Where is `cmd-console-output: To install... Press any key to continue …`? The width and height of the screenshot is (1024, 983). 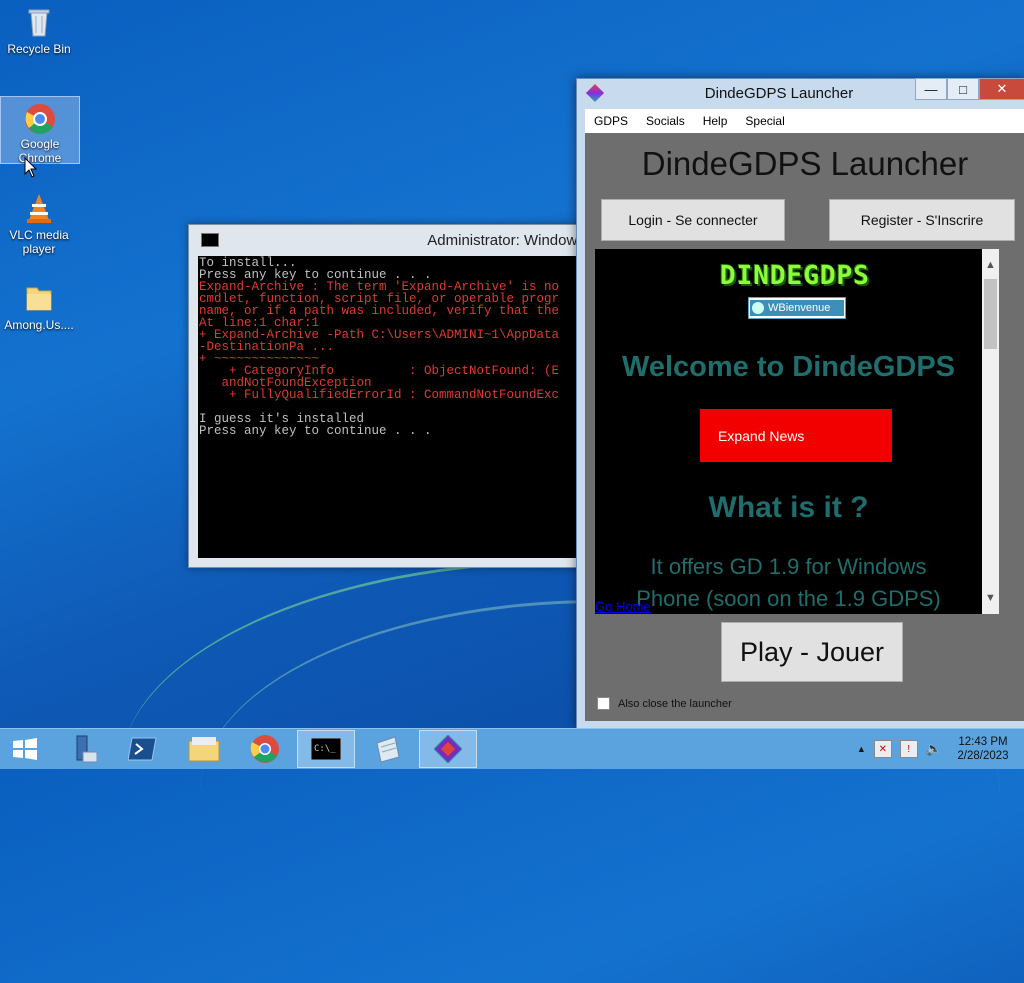
cmd-console-output: To install... Press any key to continue … is located at coordinates (393, 407).